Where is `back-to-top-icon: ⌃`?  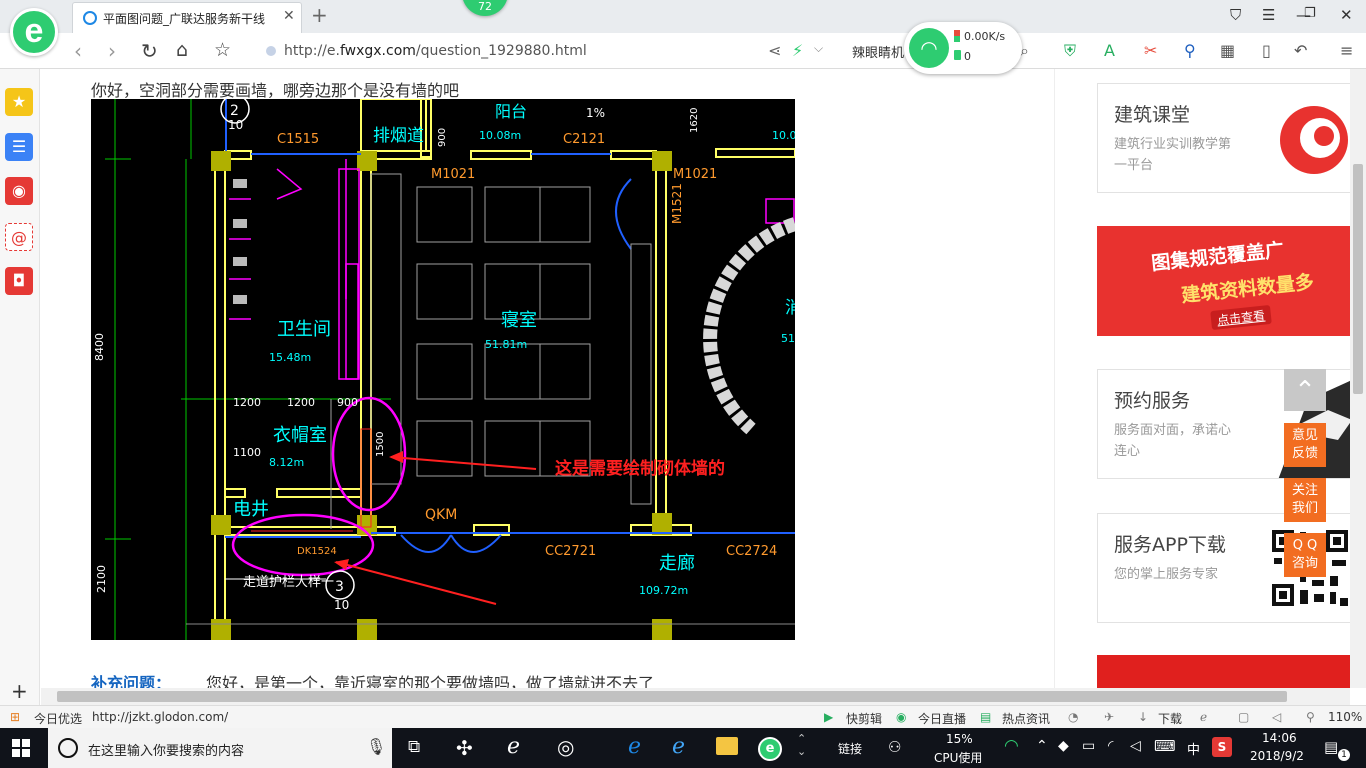 back-to-top-icon: ⌃ is located at coordinates (1305, 390).